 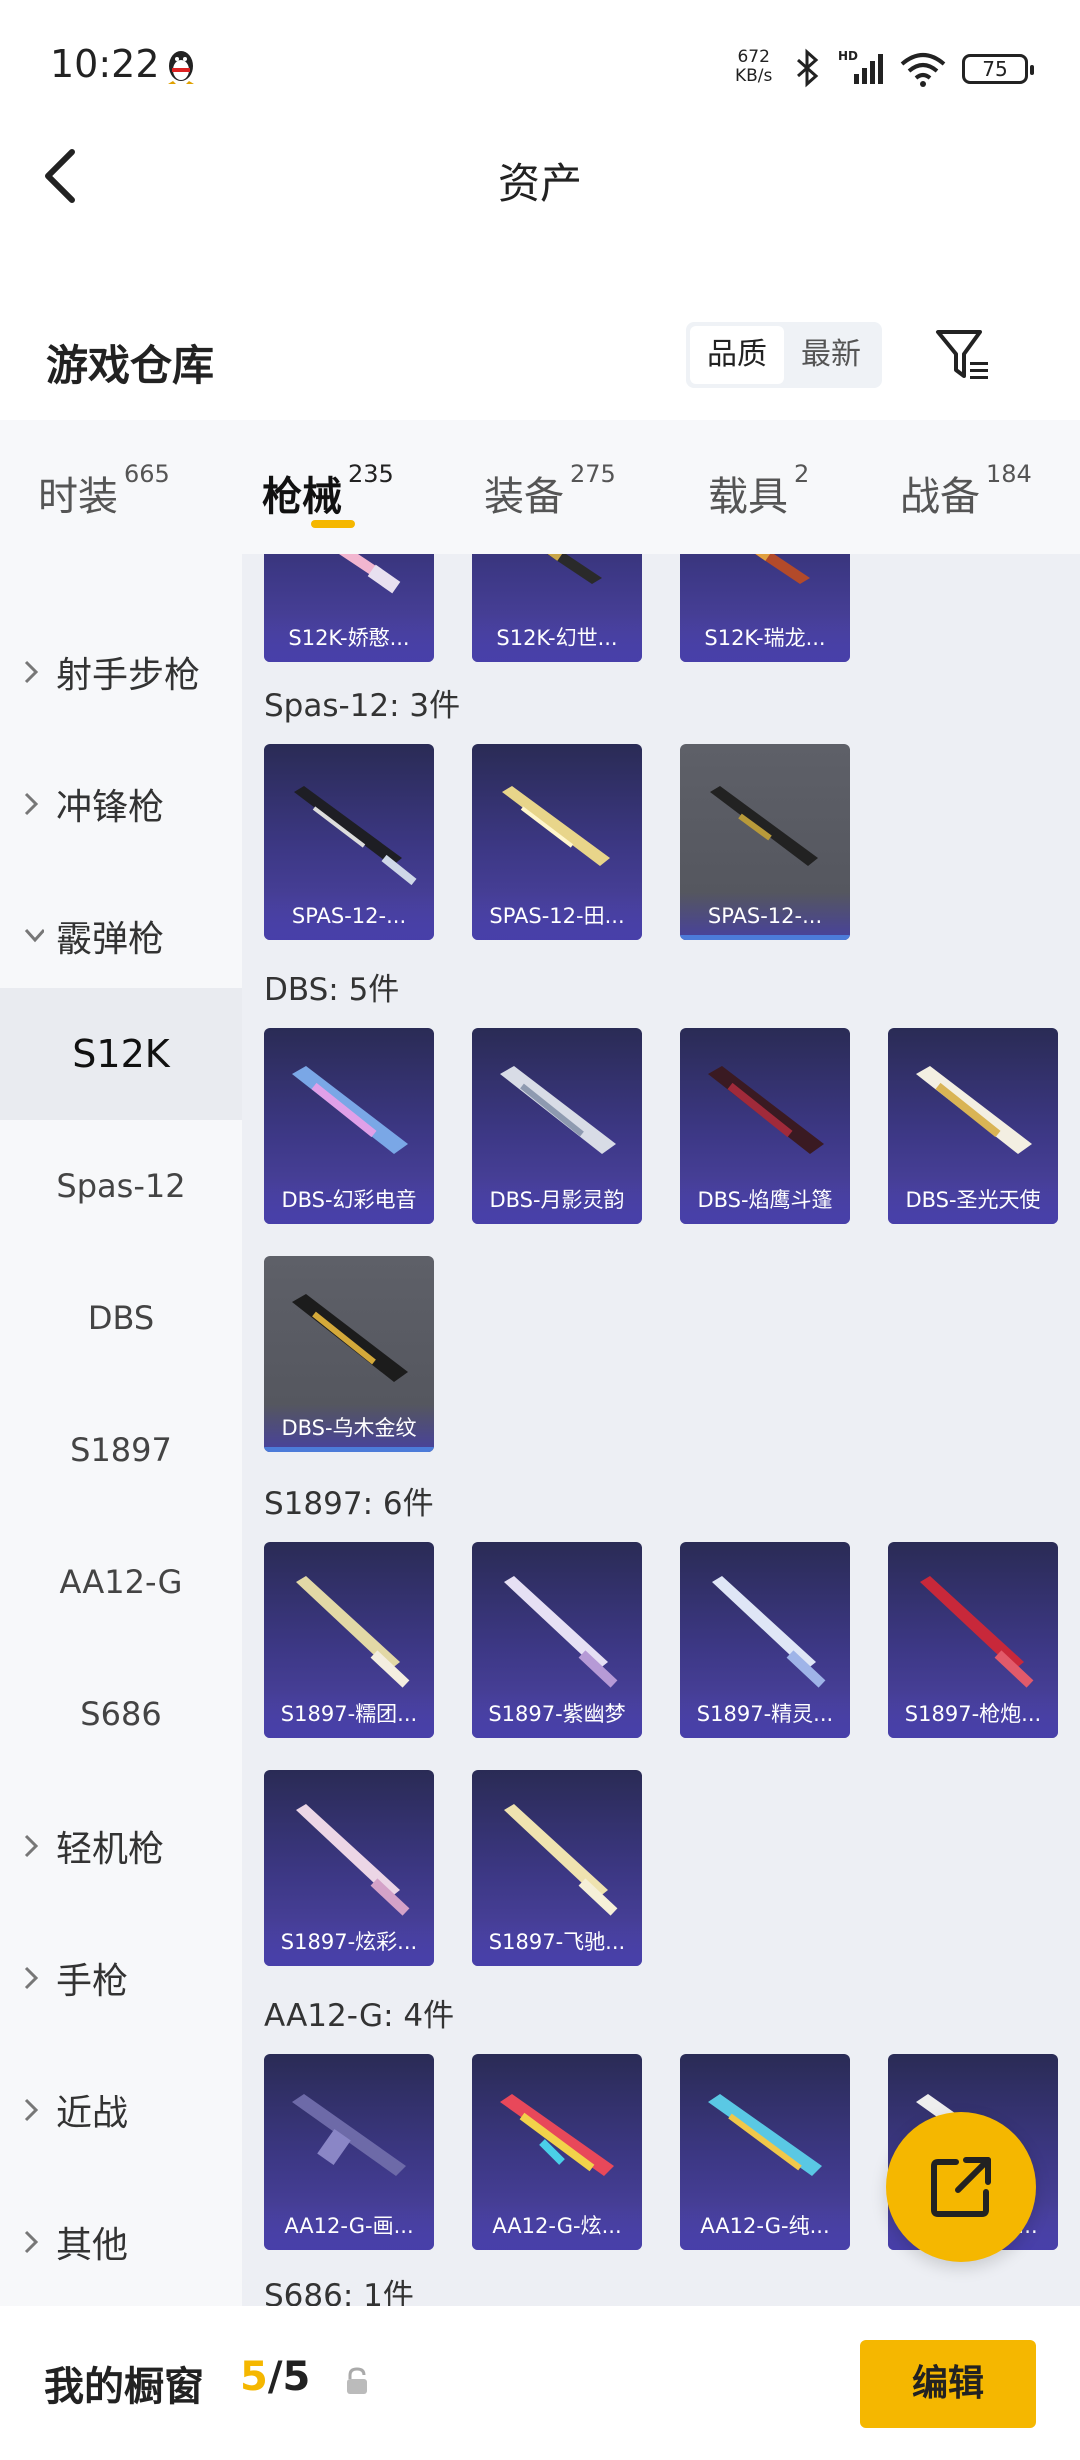 What do you see at coordinates (349, 1428) in the screenshot?
I see `weapon-card-label: DBS-乌木金纹` at bounding box center [349, 1428].